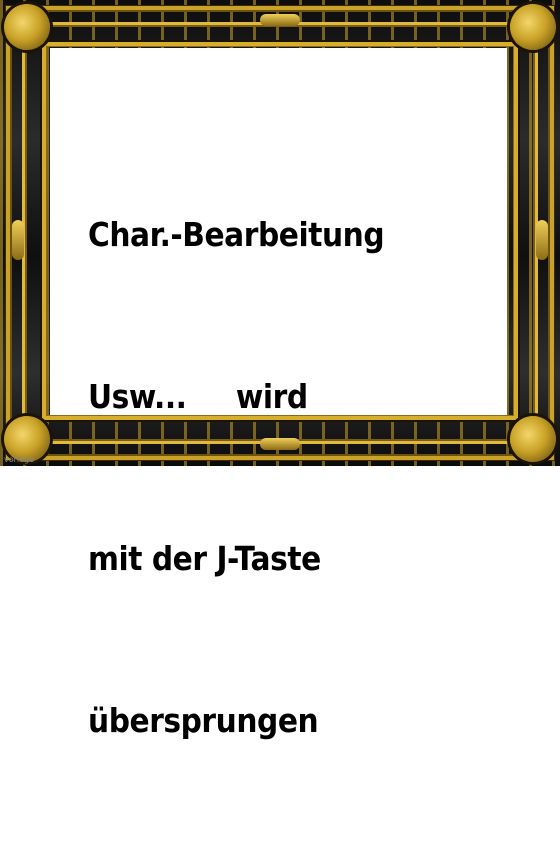  I want to click on message-line-4: übersprungen, so click(203, 720).